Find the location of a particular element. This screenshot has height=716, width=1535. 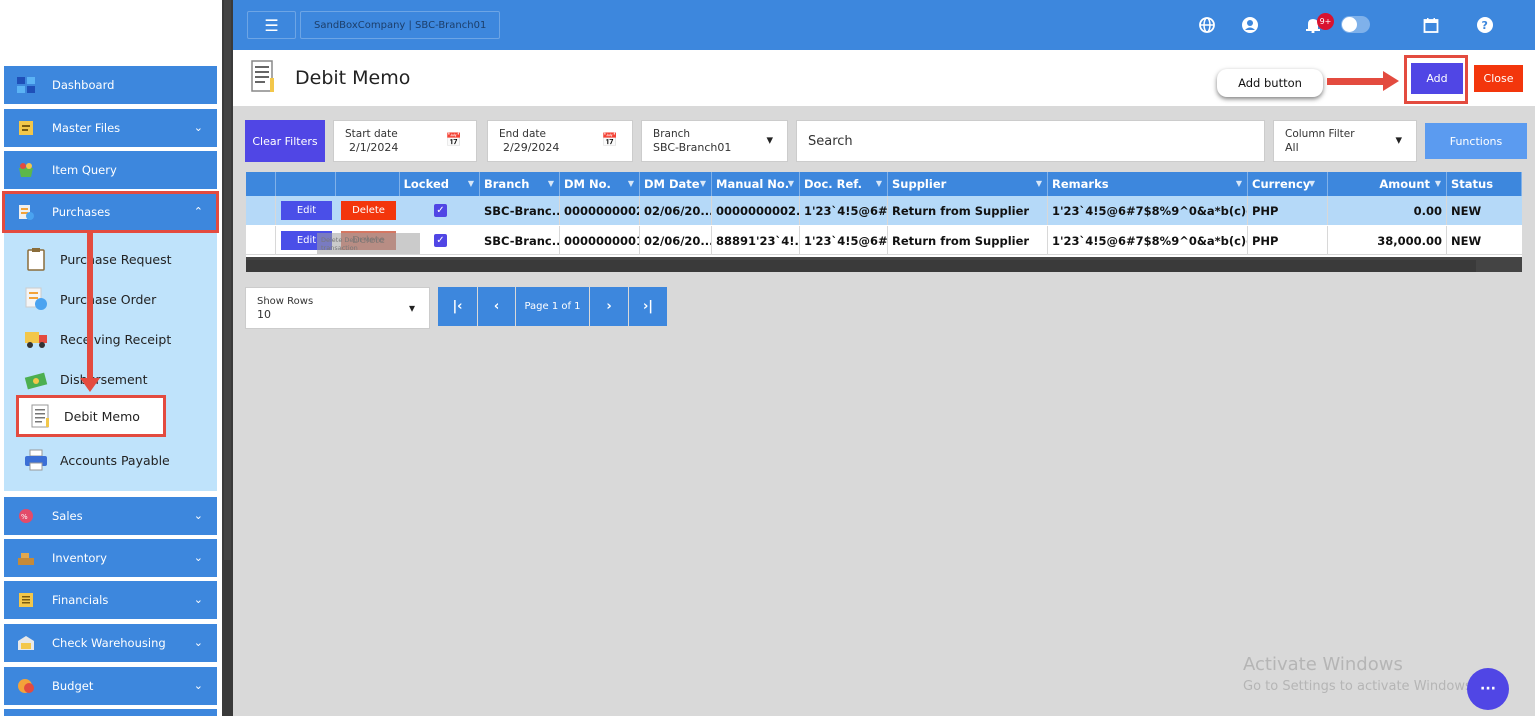

dashboard-icon is located at coordinates (26, 85).